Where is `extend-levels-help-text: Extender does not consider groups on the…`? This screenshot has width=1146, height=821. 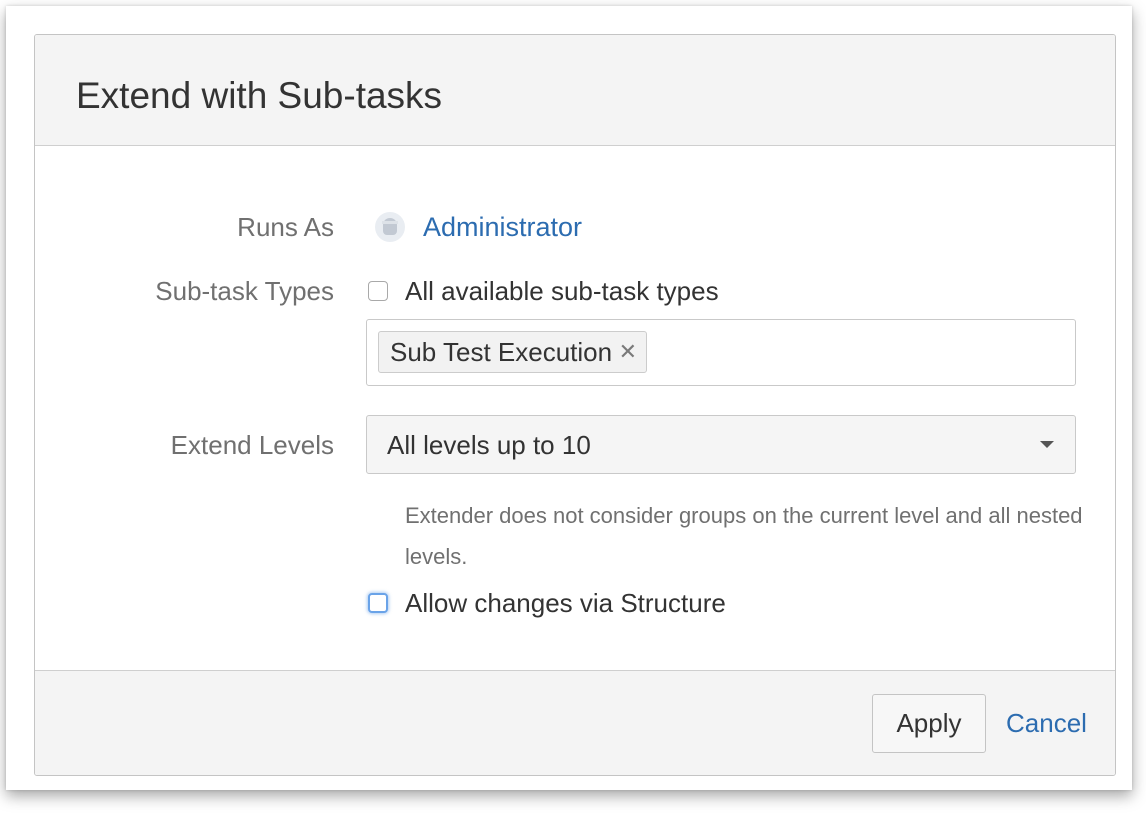 extend-levels-help-text: Extender does not consider groups on the… is located at coordinates (744, 536).